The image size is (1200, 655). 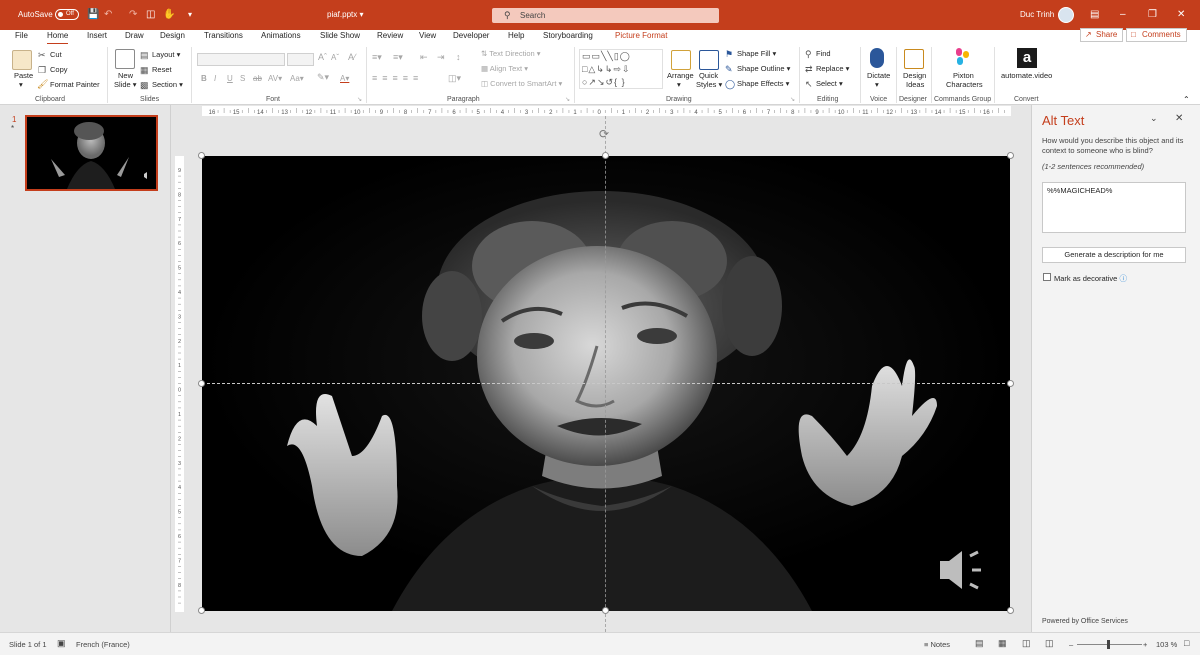 I want to click on tab-developer: Developer, so click(x=471, y=36).